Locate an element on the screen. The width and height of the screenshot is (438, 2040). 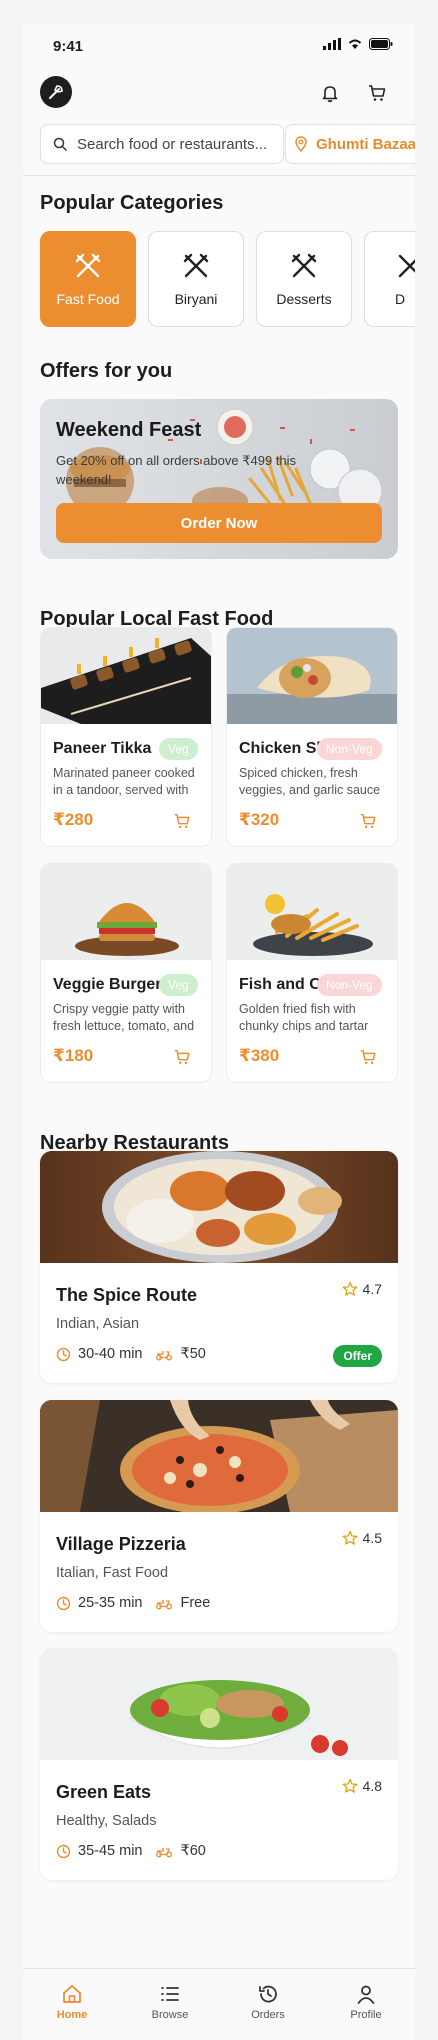
restaurant-cuisine: Healthy, Salads is located at coordinates (106, 1821).